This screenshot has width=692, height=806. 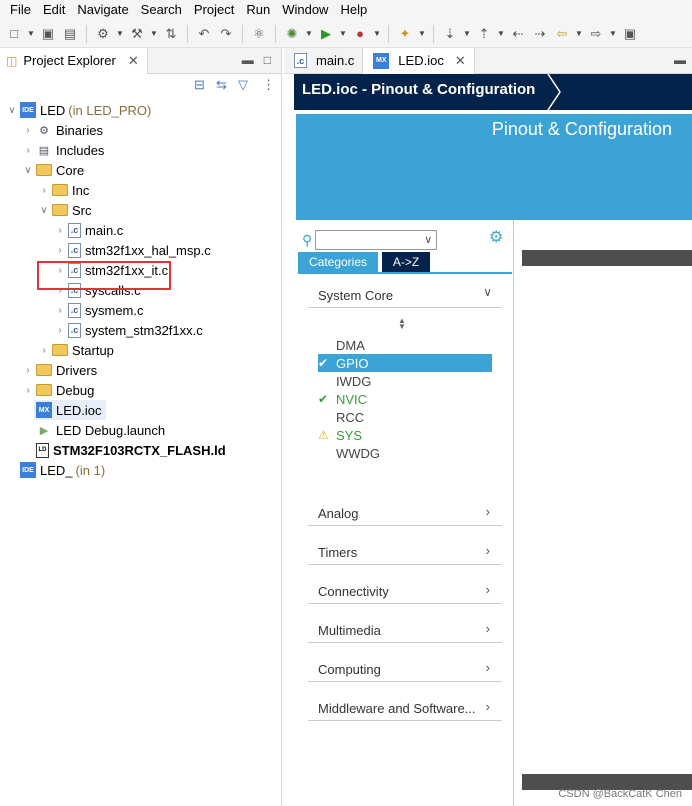 I want to click on save-all-icon: ▤, so click(x=70, y=34).